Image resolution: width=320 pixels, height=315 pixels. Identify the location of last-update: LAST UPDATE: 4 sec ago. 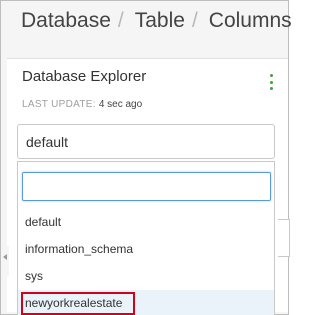
(82, 104).